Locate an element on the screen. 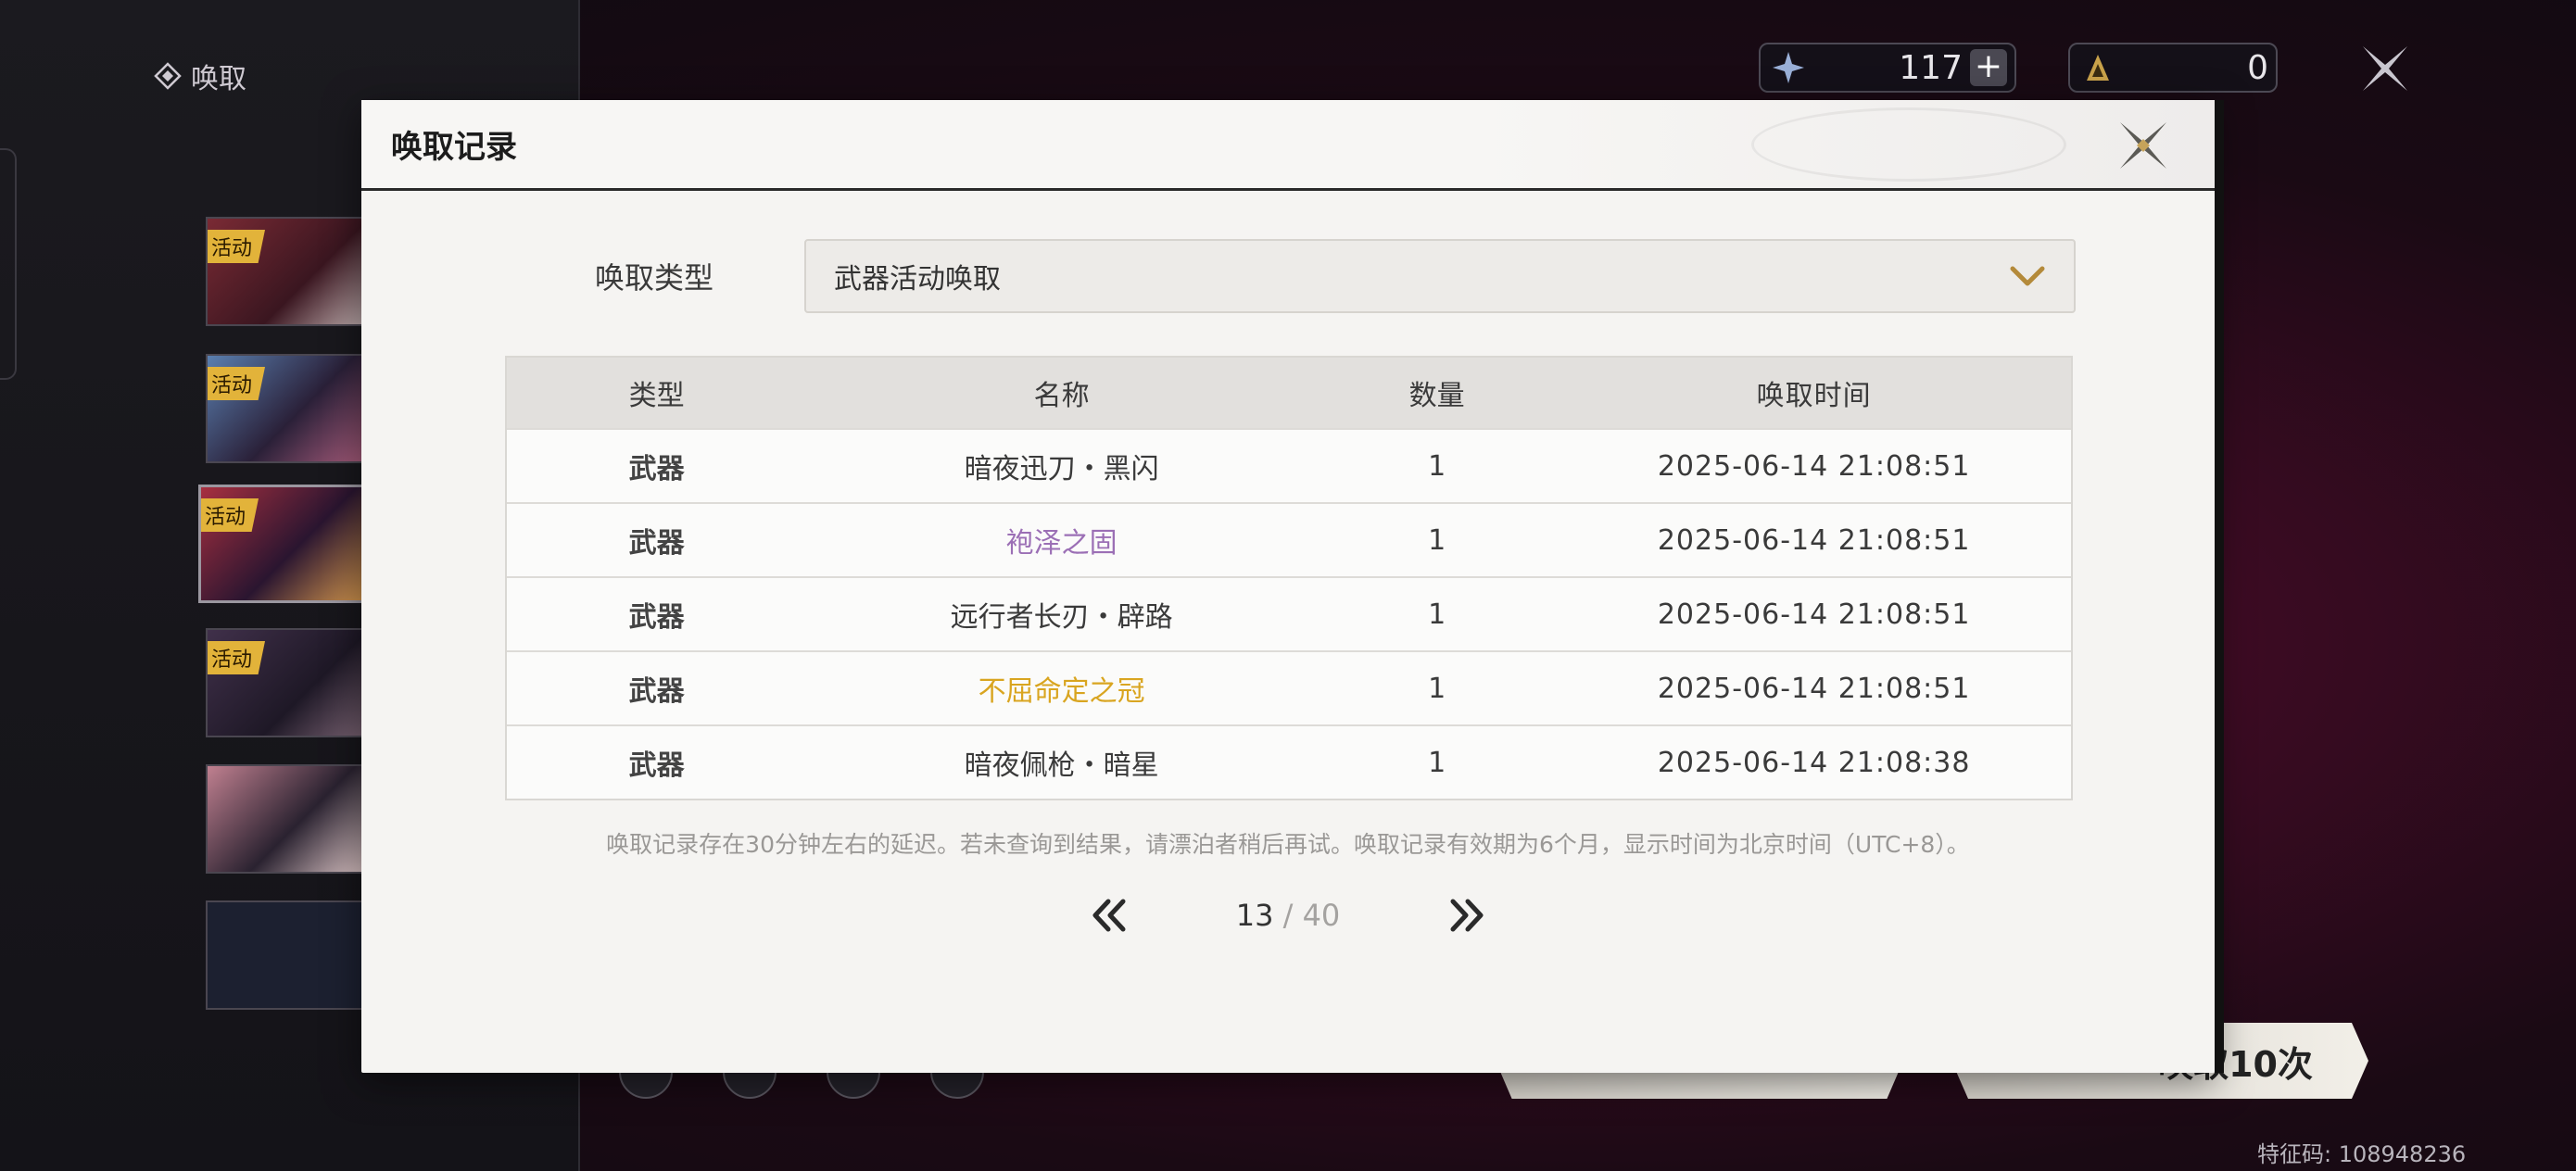 Image resolution: width=2576 pixels, height=1171 pixels. convene-type-filter: 唤取类型 武器活动唤取 is located at coordinates (1335, 276).